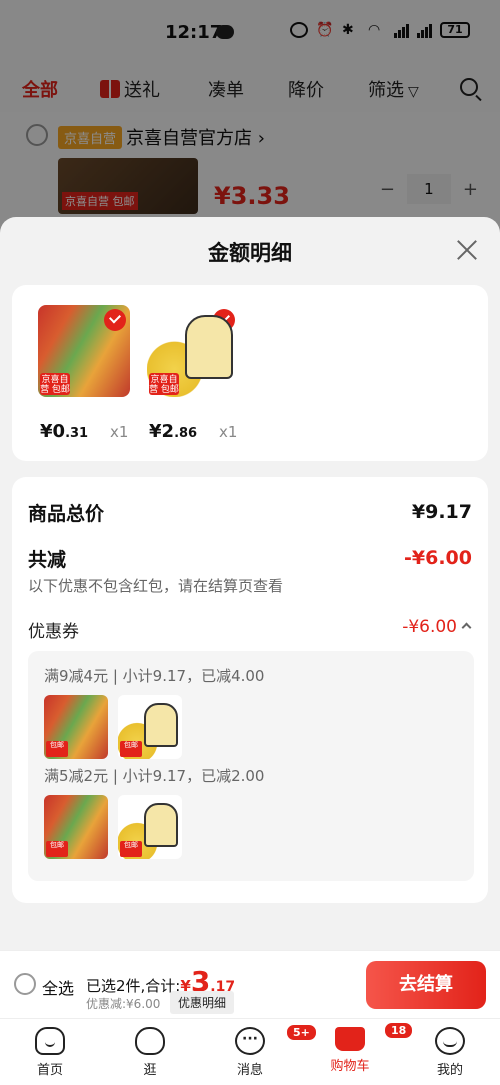 The image size is (500, 1085). What do you see at coordinates (77, 433) in the screenshot?
I see `item-price-dec: .31` at bounding box center [77, 433].